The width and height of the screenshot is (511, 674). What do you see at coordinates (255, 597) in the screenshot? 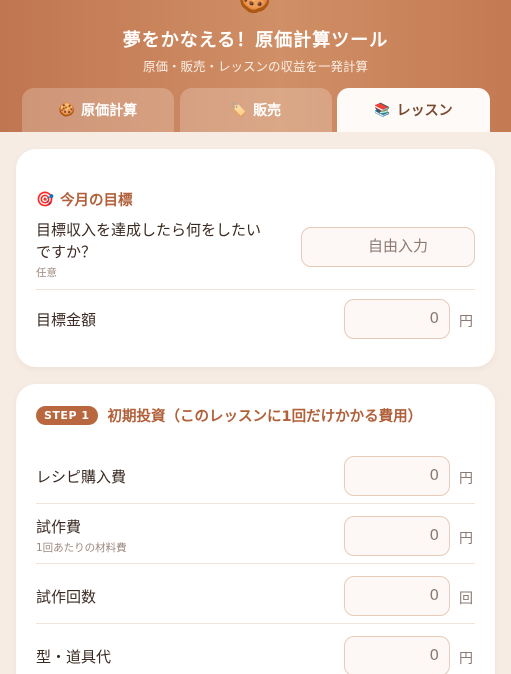
I see `trial-count-row: 試作回数 0 回` at bounding box center [255, 597].